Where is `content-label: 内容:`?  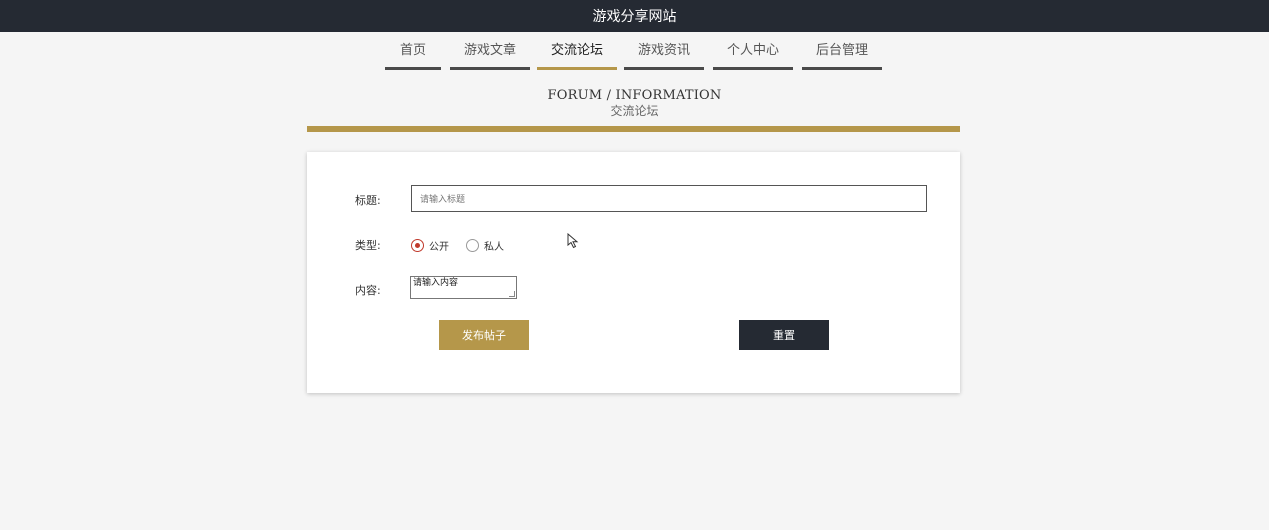
content-label: 内容: is located at coordinates (368, 290).